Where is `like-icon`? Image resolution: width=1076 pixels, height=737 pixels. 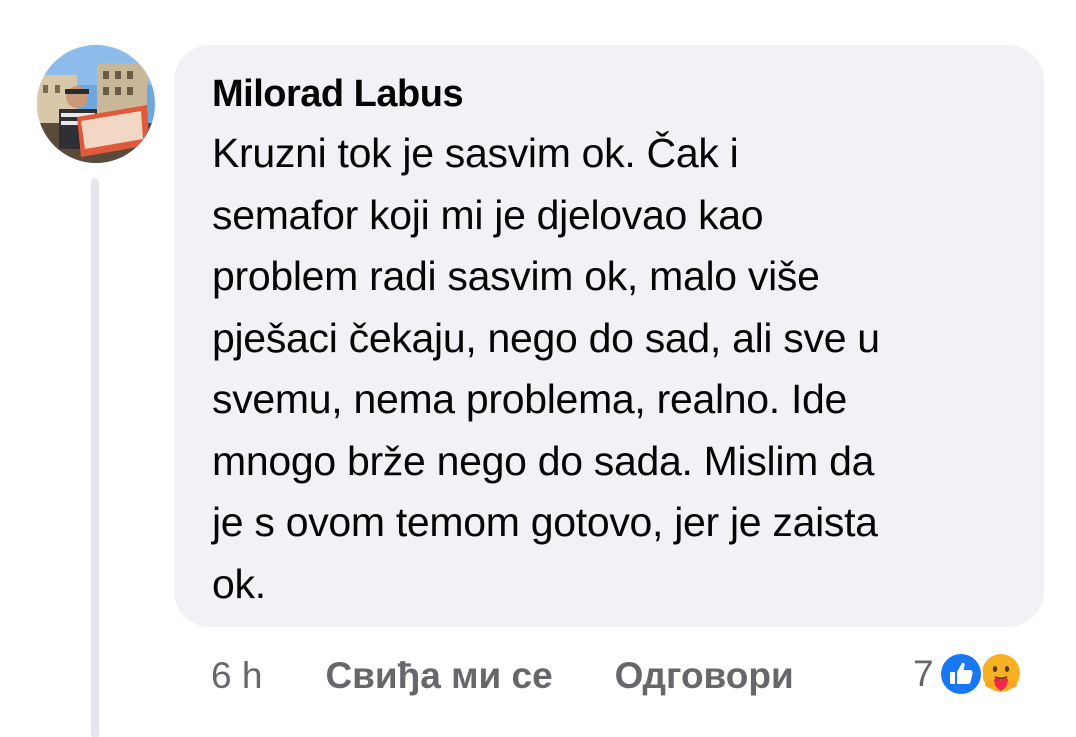
like-icon is located at coordinates (961, 674).